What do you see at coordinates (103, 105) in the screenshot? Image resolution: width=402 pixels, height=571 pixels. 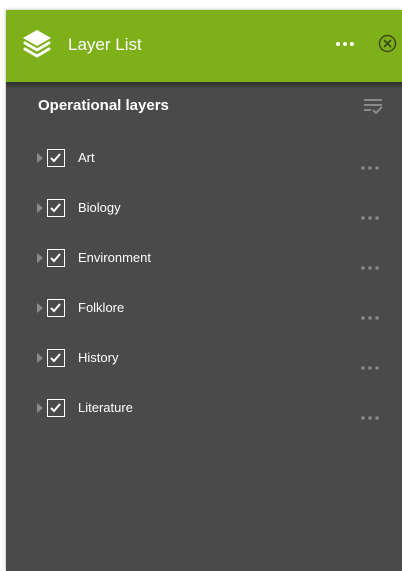 I see `section-title: Operational layers` at bounding box center [103, 105].